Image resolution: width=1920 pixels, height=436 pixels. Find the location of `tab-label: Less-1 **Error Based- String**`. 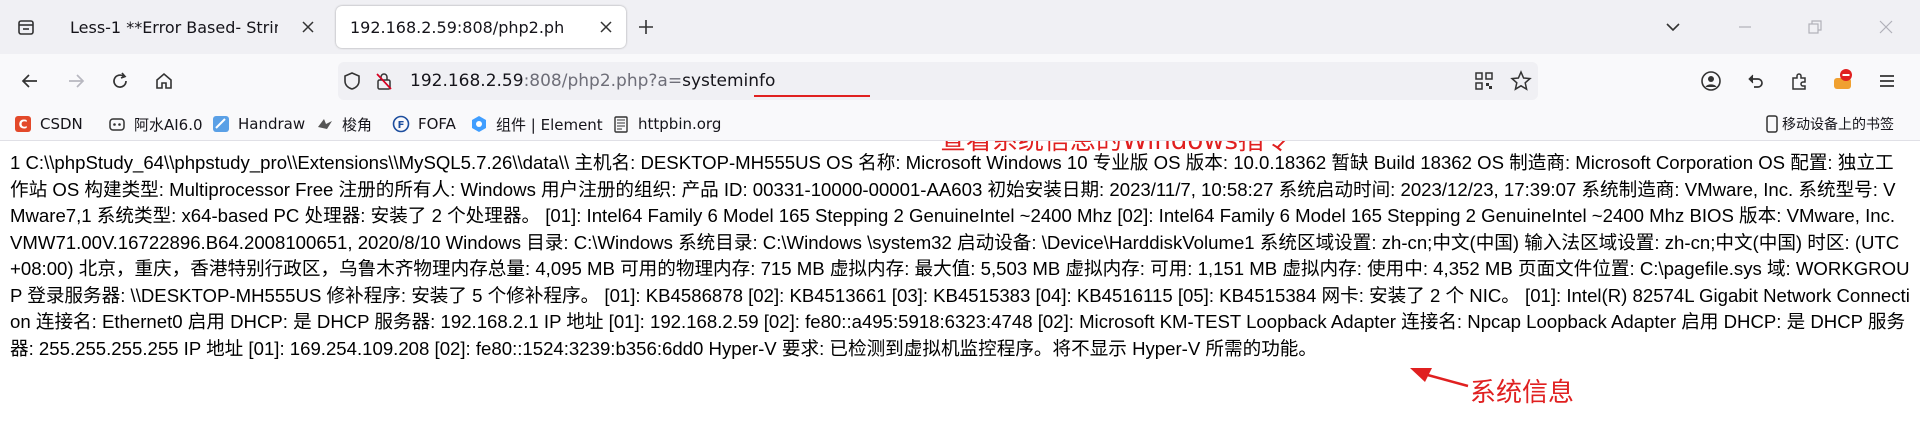

tab-label: Less-1 **Error Based- String** is located at coordinates (174, 27).